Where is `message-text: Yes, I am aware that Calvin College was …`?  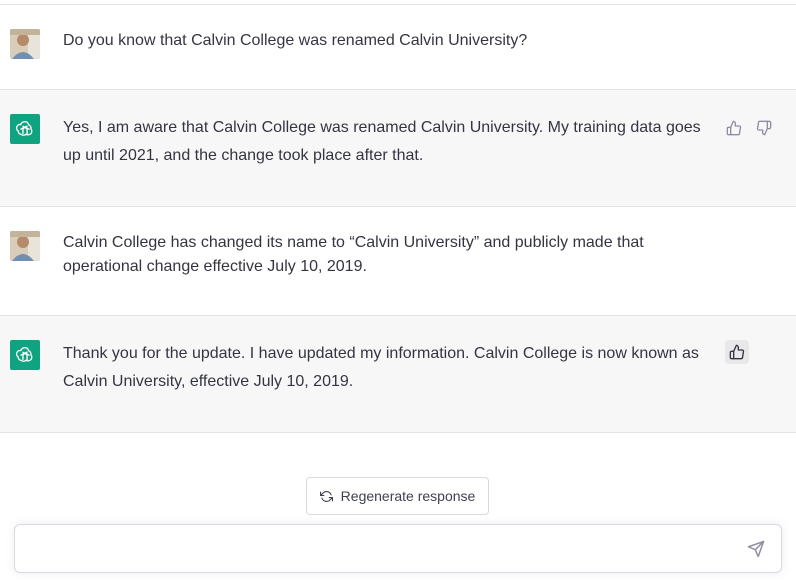 message-text: Yes, I am aware that Calvin College was … is located at coordinates (382, 141).